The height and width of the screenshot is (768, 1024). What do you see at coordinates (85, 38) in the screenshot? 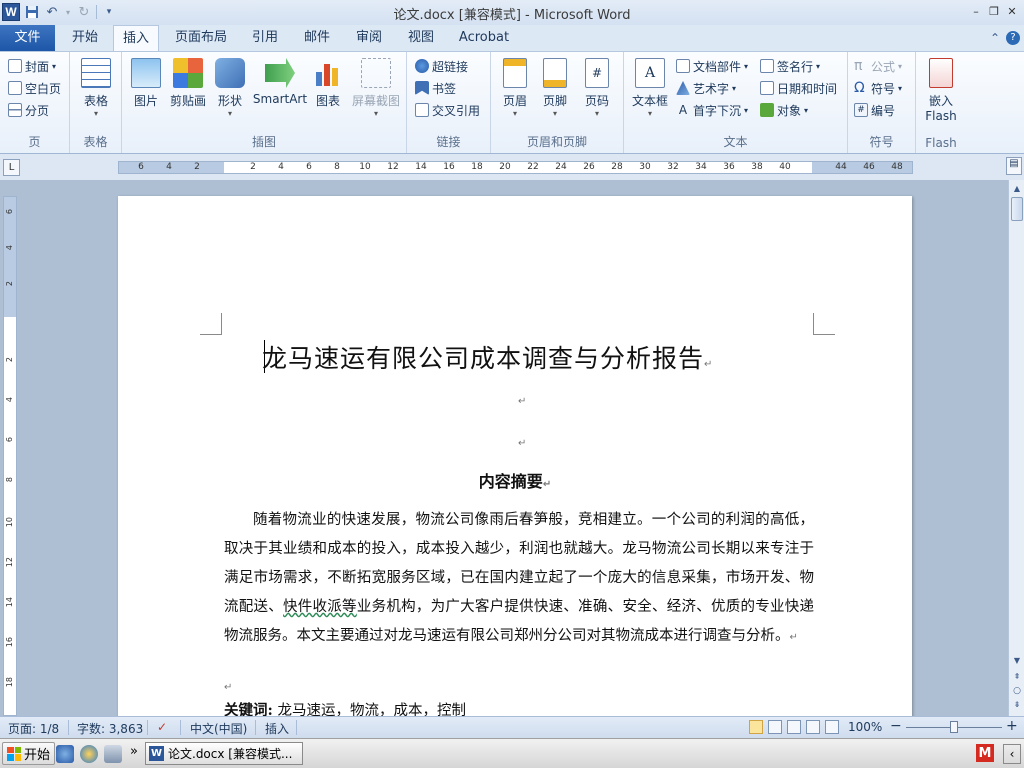
I see `tab-home: 开始` at bounding box center [85, 38].